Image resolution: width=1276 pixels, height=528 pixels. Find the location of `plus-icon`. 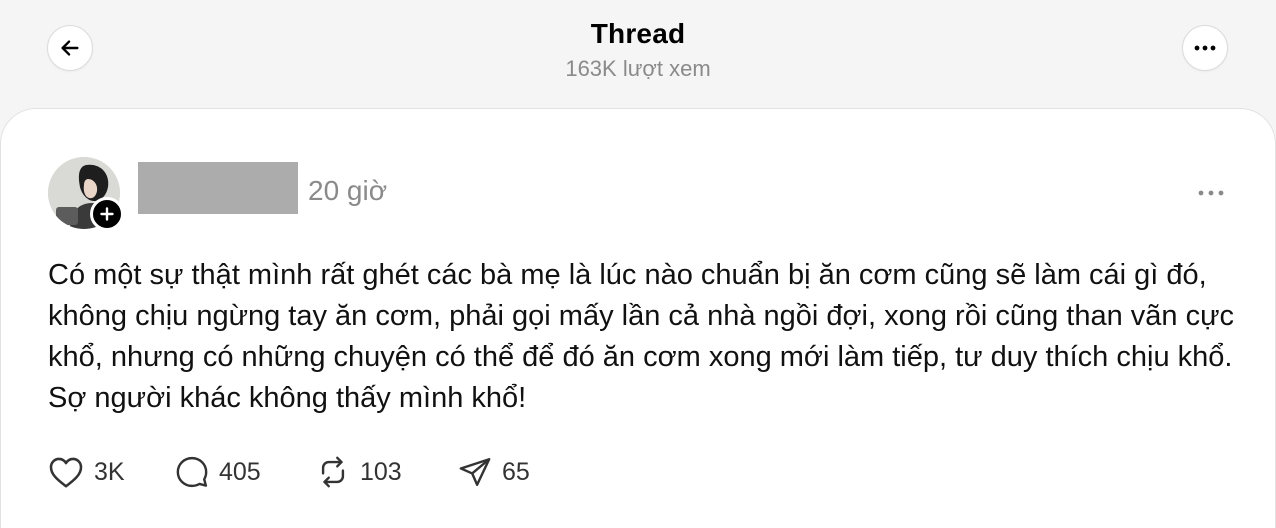

plus-icon is located at coordinates (107, 214).